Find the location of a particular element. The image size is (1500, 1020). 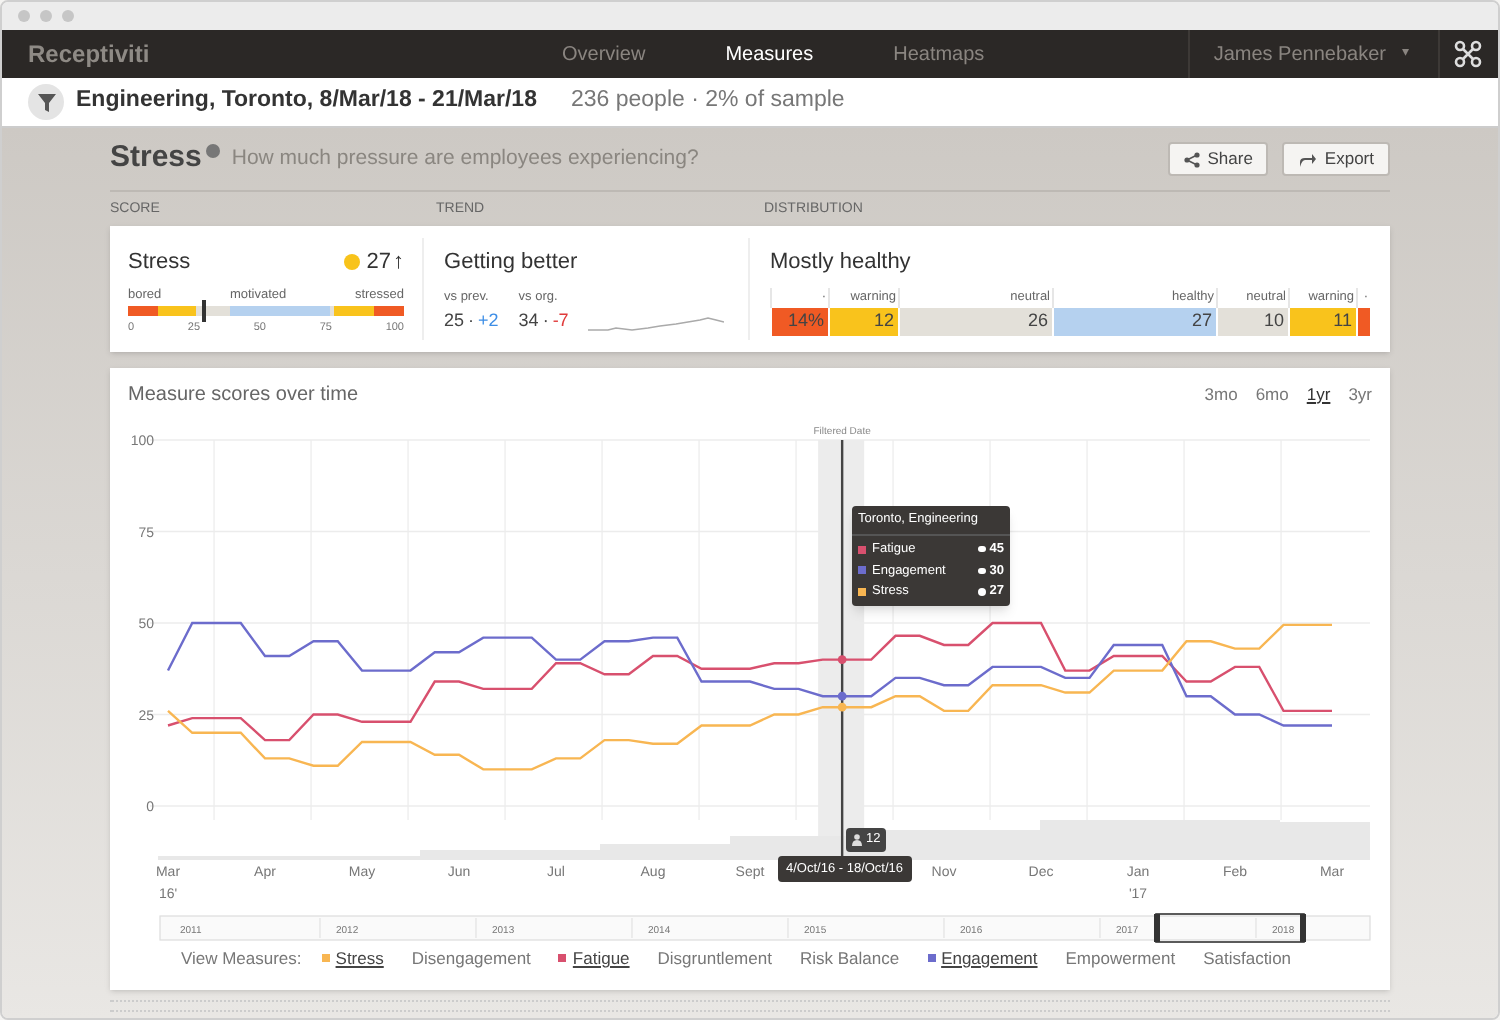

share-icon is located at coordinates (1191, 159).